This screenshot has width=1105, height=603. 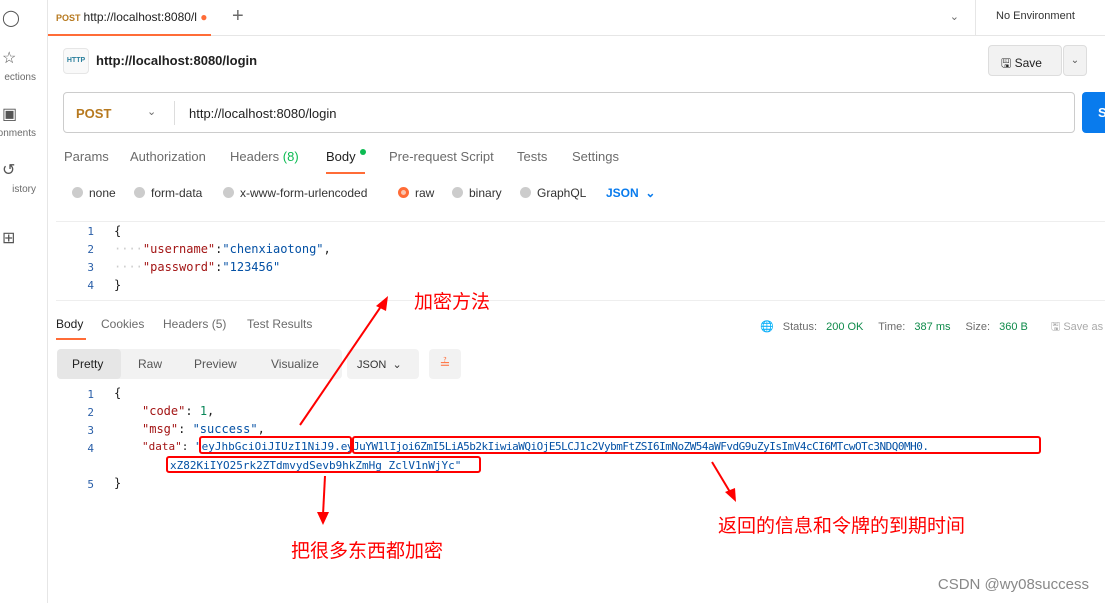 What do you see at coordinates (452, 302) in the screenshot?
I see `annotation-method: 加密方法` at bounding box center [452, 302].